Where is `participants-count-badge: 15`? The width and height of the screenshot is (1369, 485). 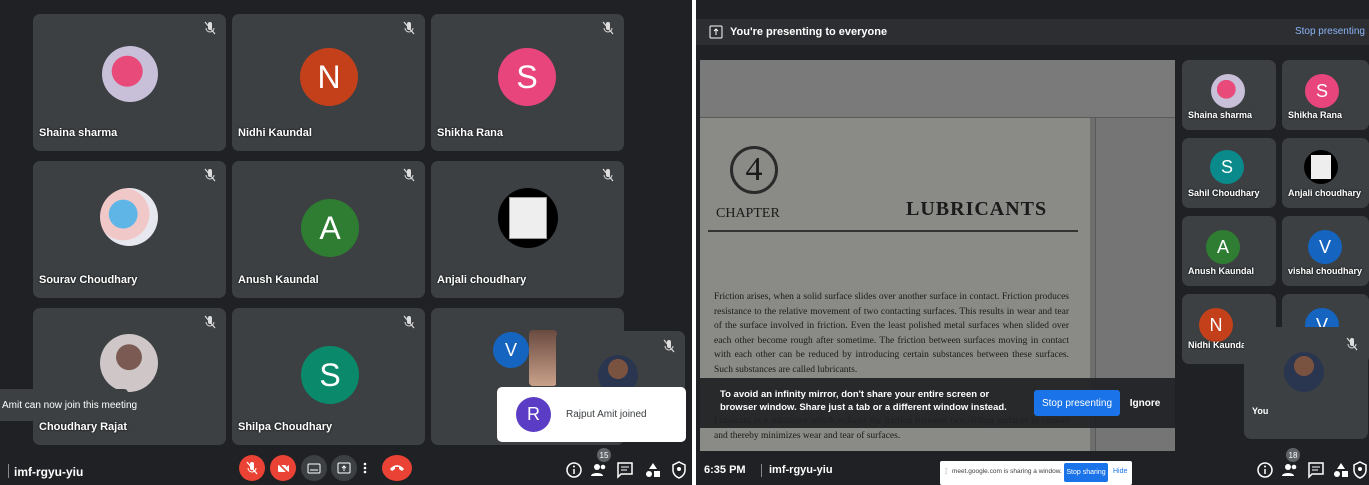
participants-count-badge: 15 is located at coordinates (604, 455).